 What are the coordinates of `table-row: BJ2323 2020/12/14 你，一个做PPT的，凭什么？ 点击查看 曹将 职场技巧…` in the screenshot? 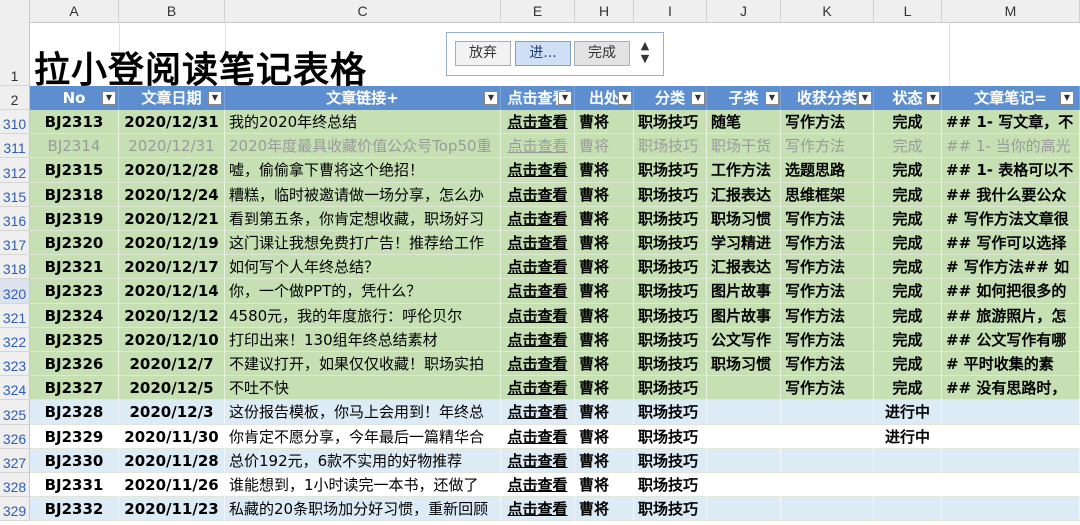 It's located at (555, 291).